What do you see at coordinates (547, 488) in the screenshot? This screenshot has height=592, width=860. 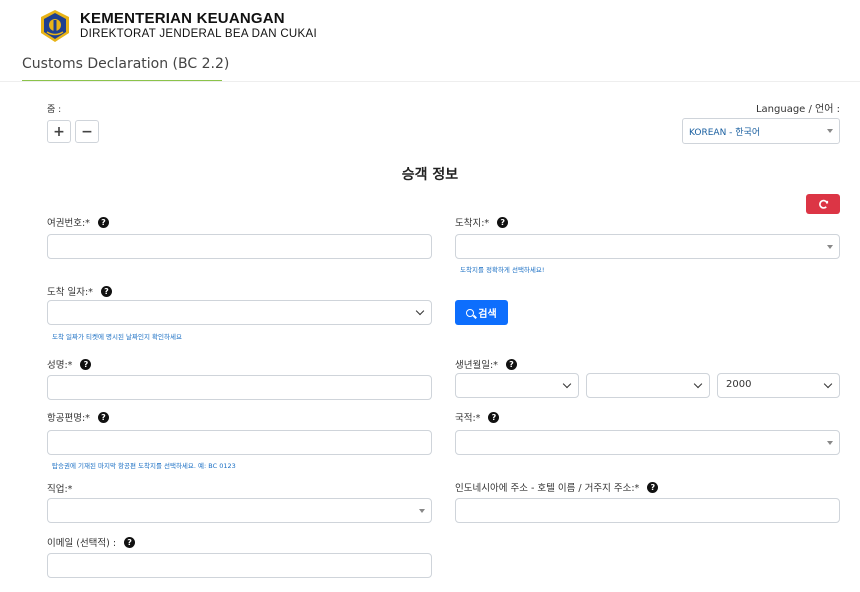 I see `address-label-text: 인도네시아에 주소 - 호텔 이름 / 거주지 주소:*` at bounding box center [547, 488].